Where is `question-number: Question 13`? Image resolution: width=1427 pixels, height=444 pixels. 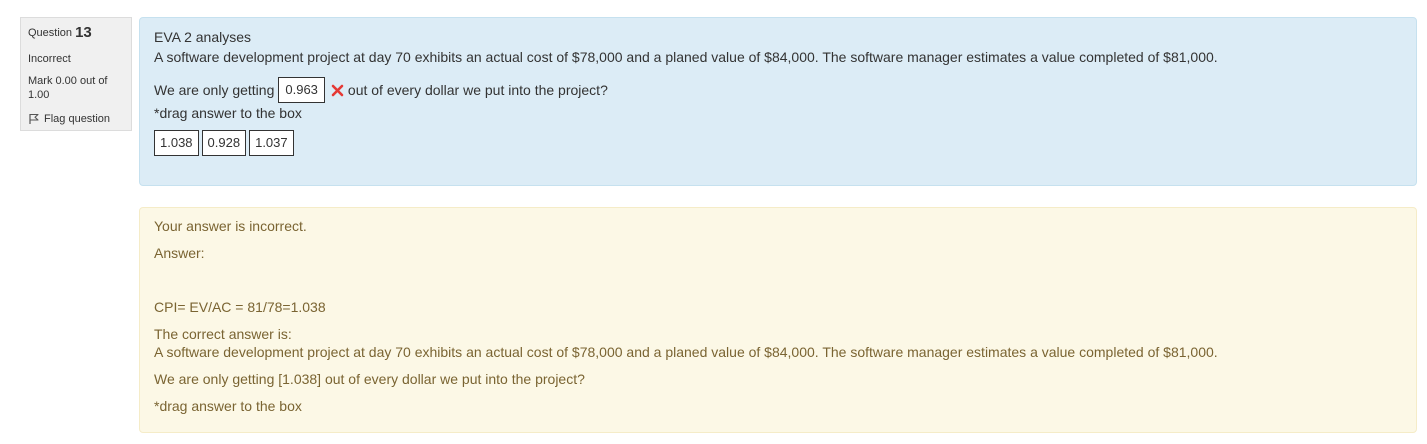 question-number: Question 13 is located at coordinates (76, 33).